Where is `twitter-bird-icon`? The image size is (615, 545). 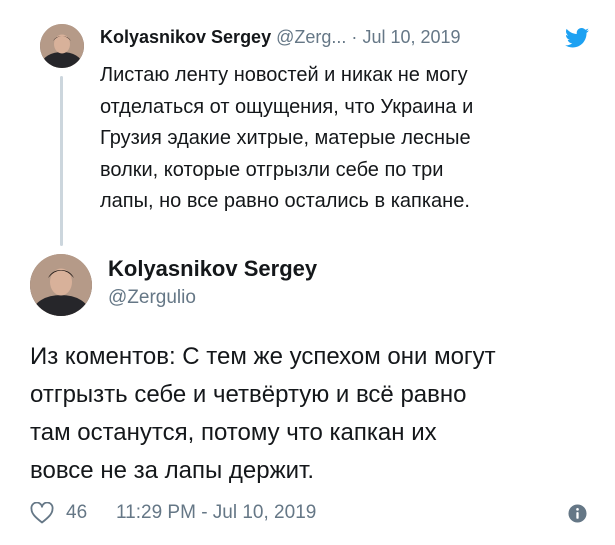
twitter-bird-icon is located at coordinates (577, 38).